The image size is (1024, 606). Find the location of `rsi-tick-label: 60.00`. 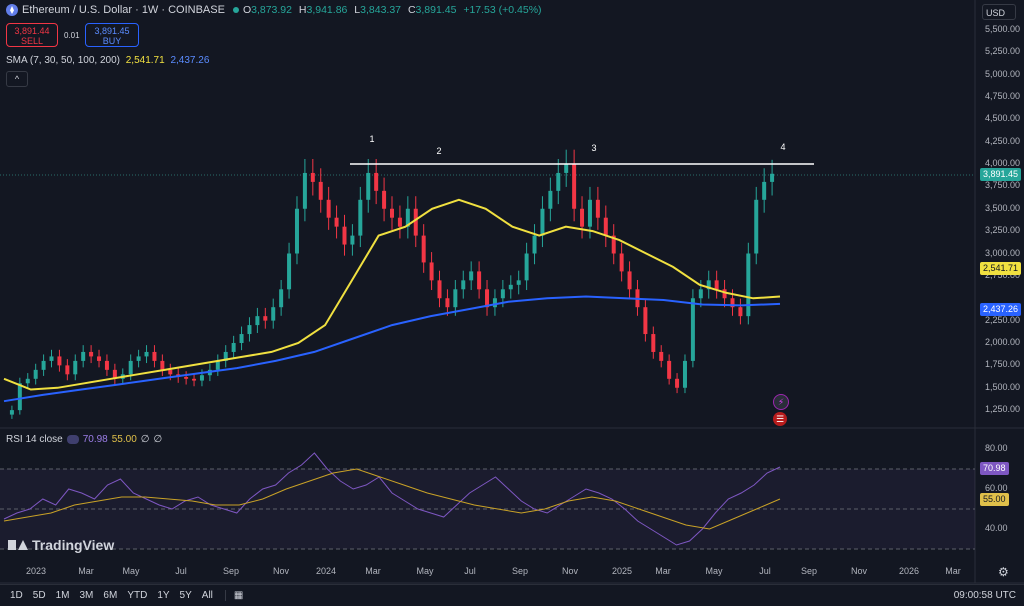

rsi-tick-label: 60.00 is located at coordinates (996, 488).